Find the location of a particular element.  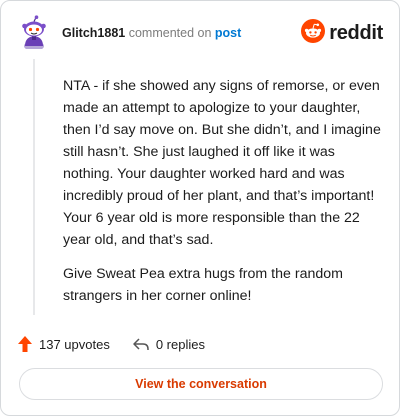

upvote-arrow-icon is located at coordinates (25, 344).